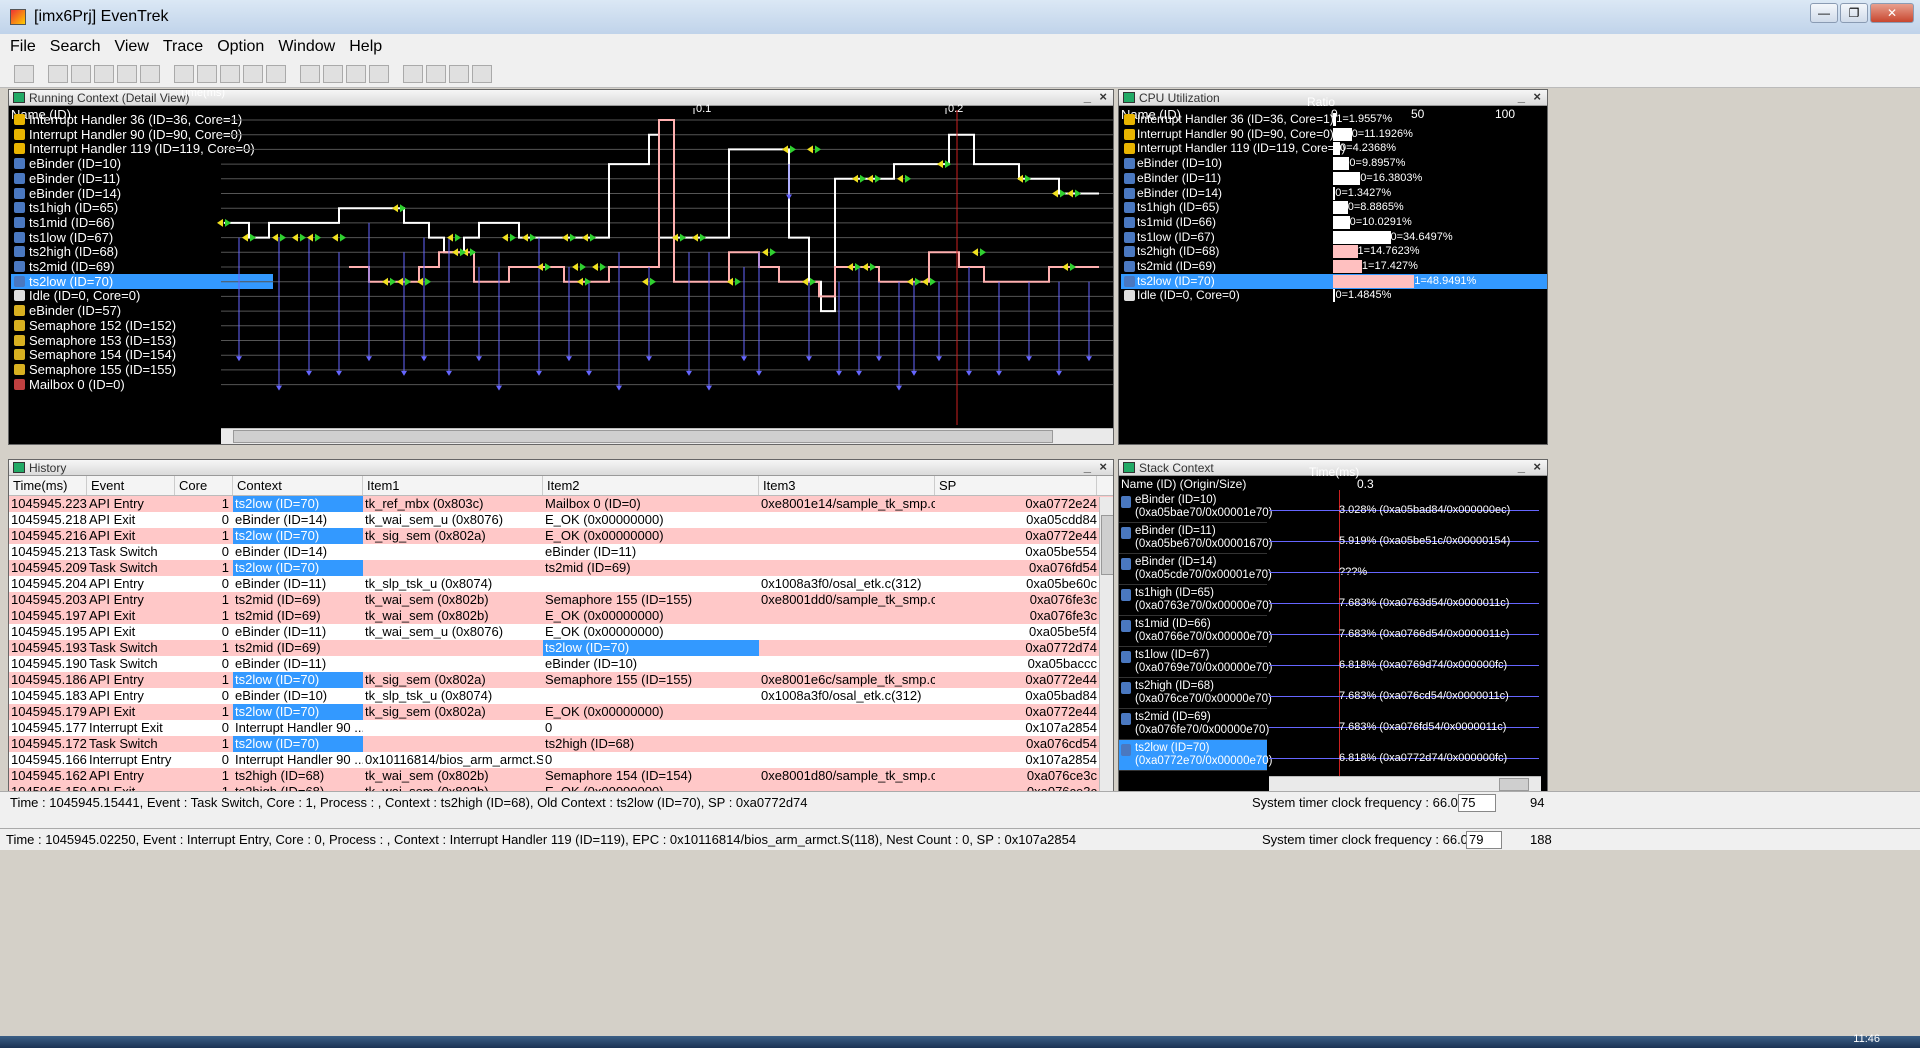 This screenshot has height=1048, width=1920. Describe the element at coordinates (459, 73) in the screenshot. I see `import-icon` at that location.